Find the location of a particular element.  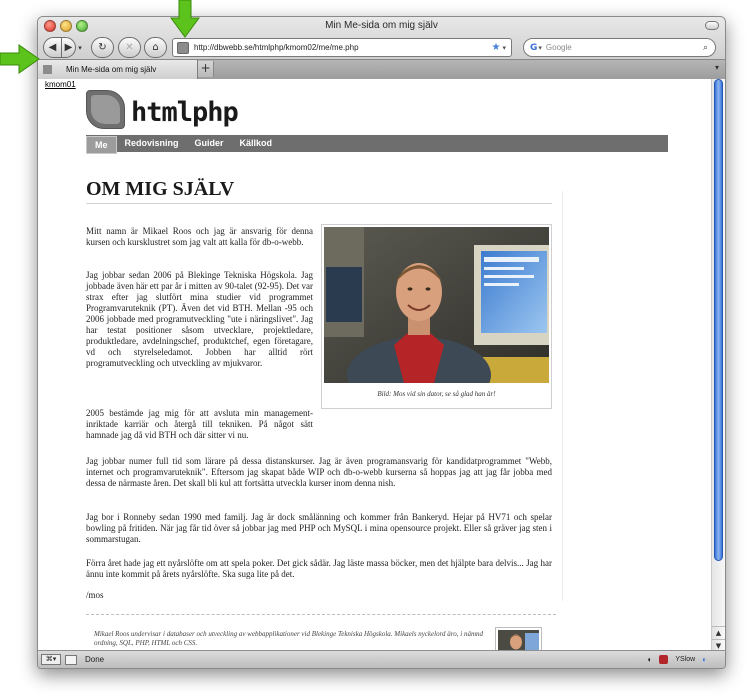

reload-button: ↻ is located at coordinates (102, 47).